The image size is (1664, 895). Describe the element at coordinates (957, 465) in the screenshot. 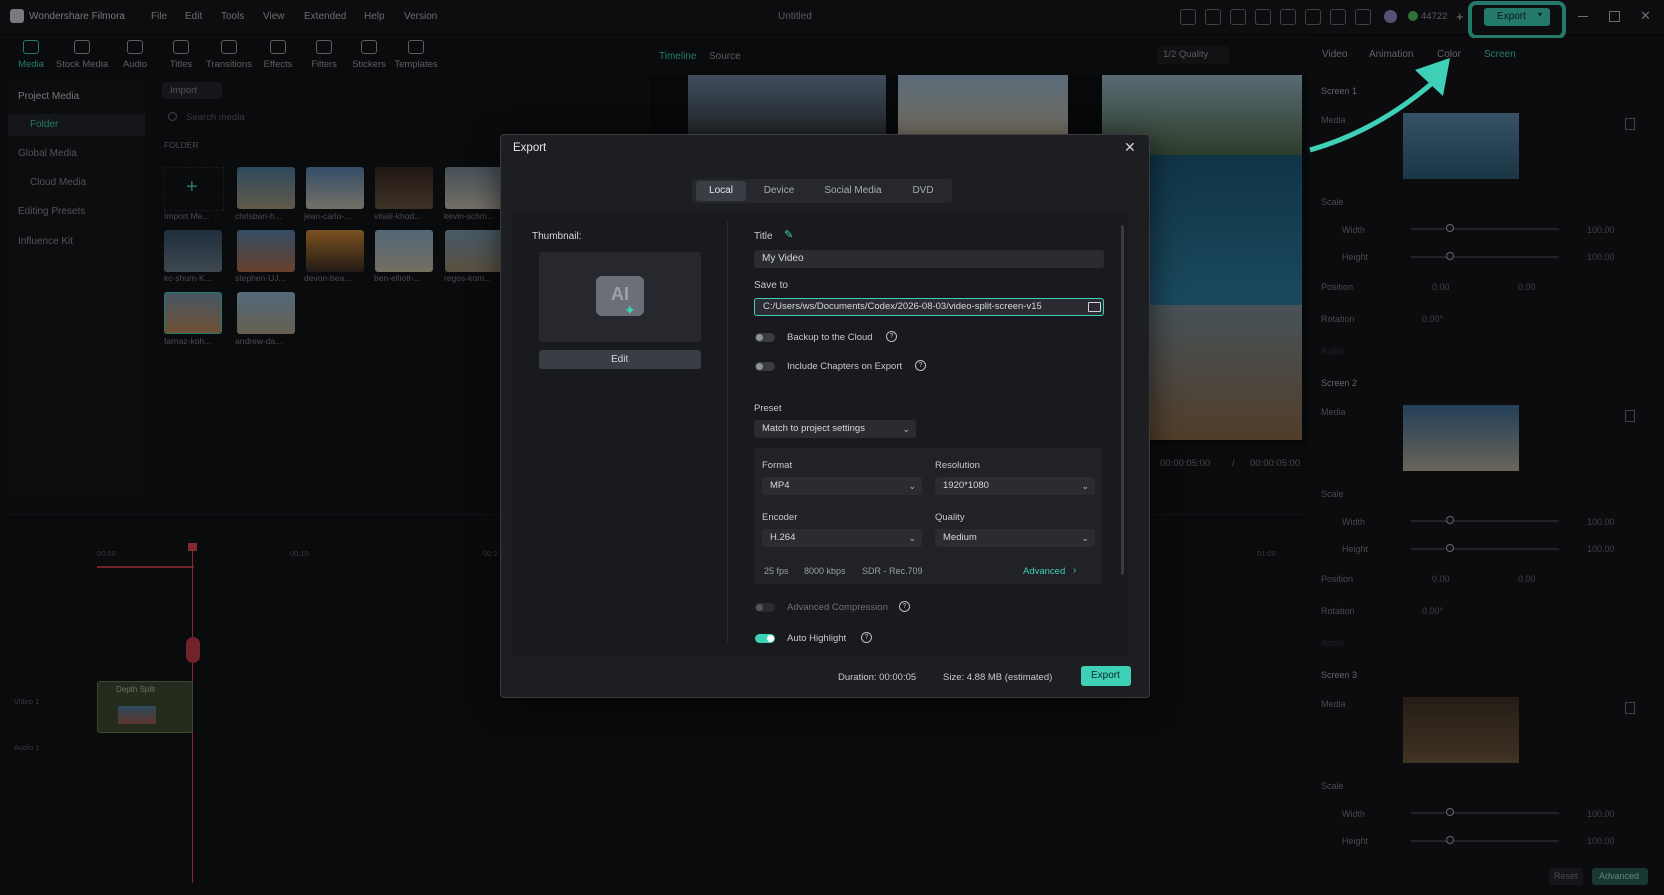

I see `resolution-label: Resolution` at that location.